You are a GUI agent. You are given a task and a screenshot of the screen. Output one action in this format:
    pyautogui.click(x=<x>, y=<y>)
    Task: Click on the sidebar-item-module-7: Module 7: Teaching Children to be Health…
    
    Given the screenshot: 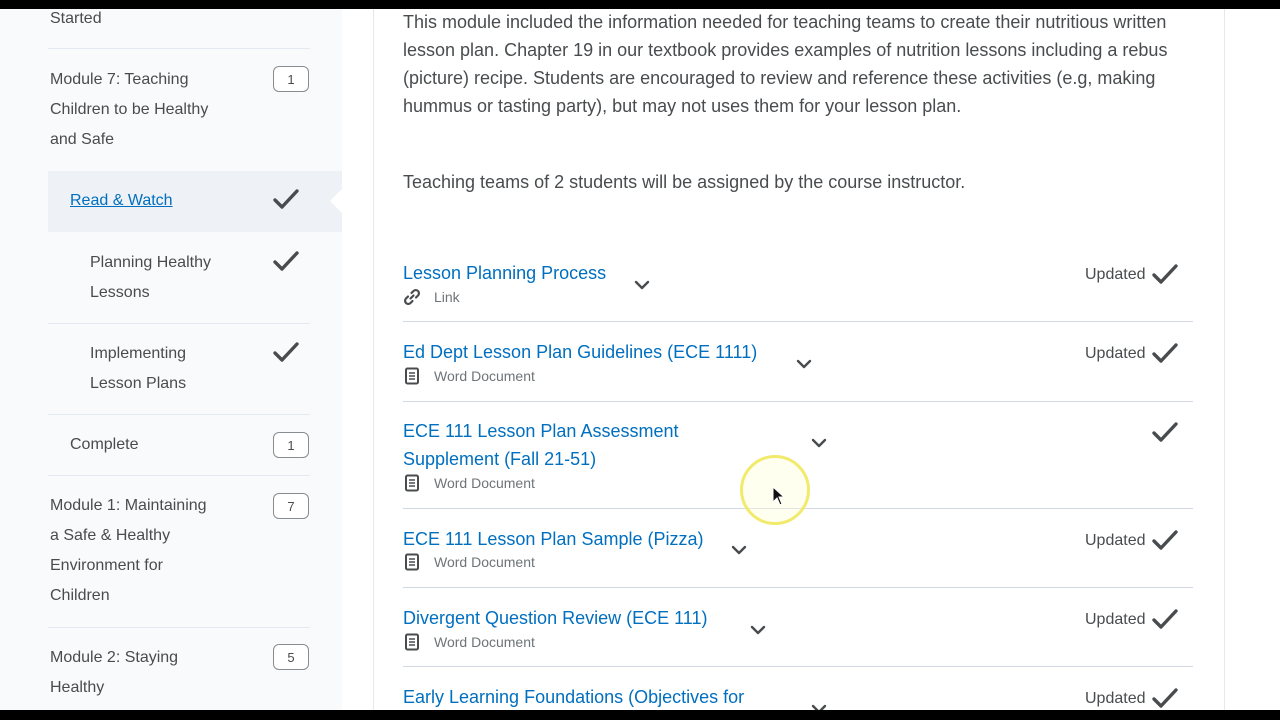 What is the action you would take?
    pyautogui.click(x=150, y=110)
    